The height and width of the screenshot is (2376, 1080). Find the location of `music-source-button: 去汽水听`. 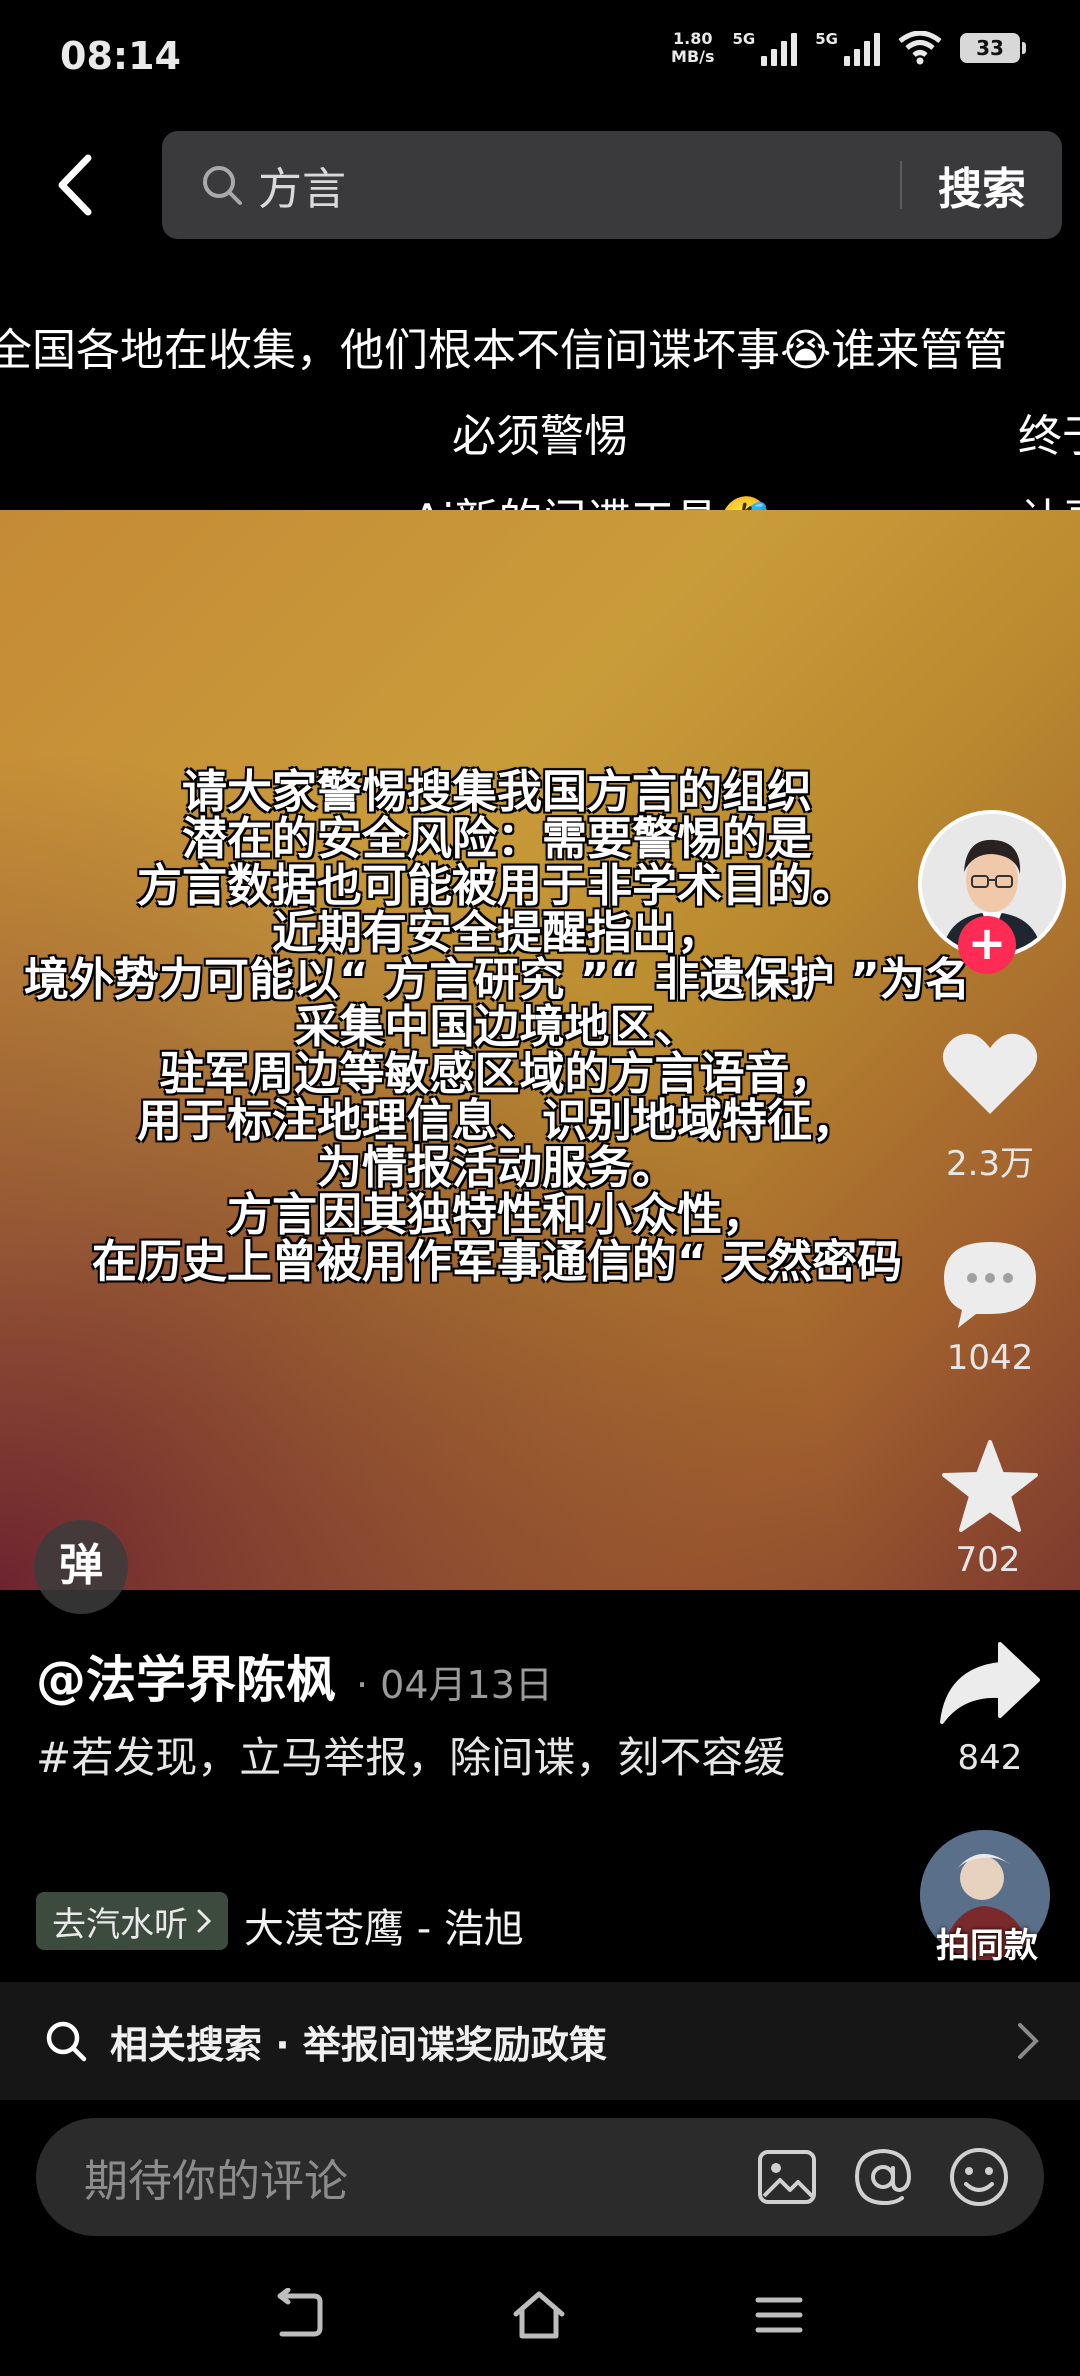

music-source-button: 去汽水听 is located at coordinates (132, 1921).